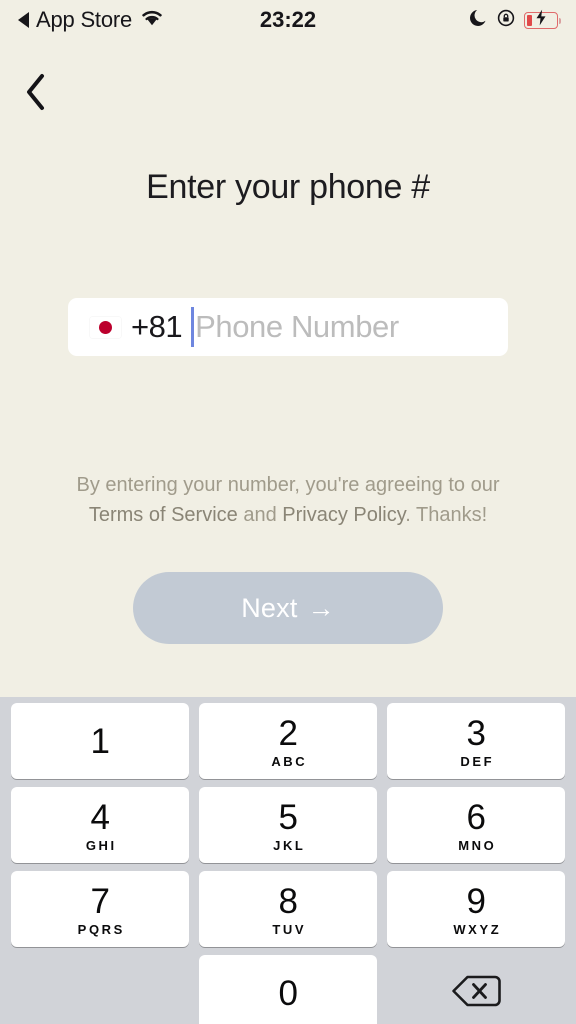 The width and height of the screenshot is (576, 1024). Describe the element at coordinates (105, 327) in the screenshot. I see `flag-japan-icon` at that location.